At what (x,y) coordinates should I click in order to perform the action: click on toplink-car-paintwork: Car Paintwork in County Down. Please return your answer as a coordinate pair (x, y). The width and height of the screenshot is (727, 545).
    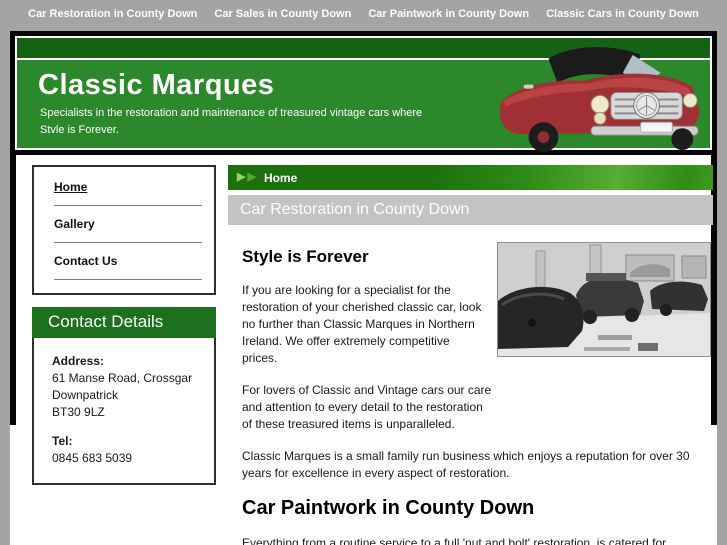
    Looking at the image, I should click on (448, 14).